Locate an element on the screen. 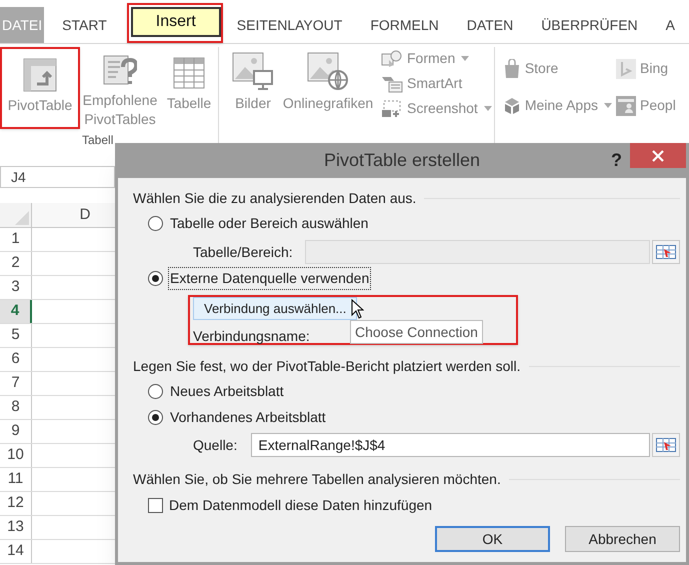 The image size is (689, 565). checkbox-label: Dem Datenmodell diese Daten hinzufügen is located at coordinates (300, 505).